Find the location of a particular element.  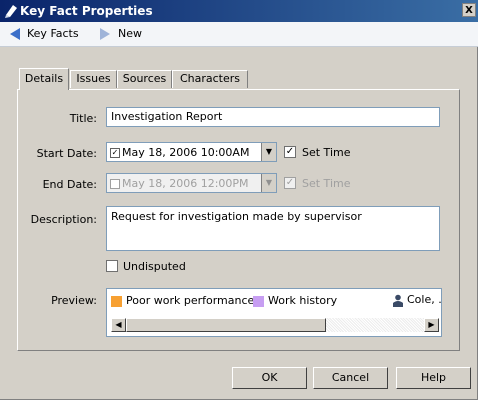

end-set-time-label: Set Time is located at coordinates (326, 183).